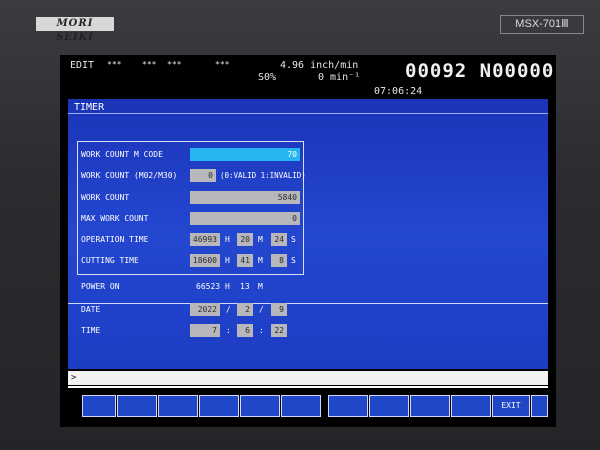 The image size is (600, 450). Describe the element at coordinates (205, 239) in the screenshot. I see `operation-time-hours: 46993` at that location.